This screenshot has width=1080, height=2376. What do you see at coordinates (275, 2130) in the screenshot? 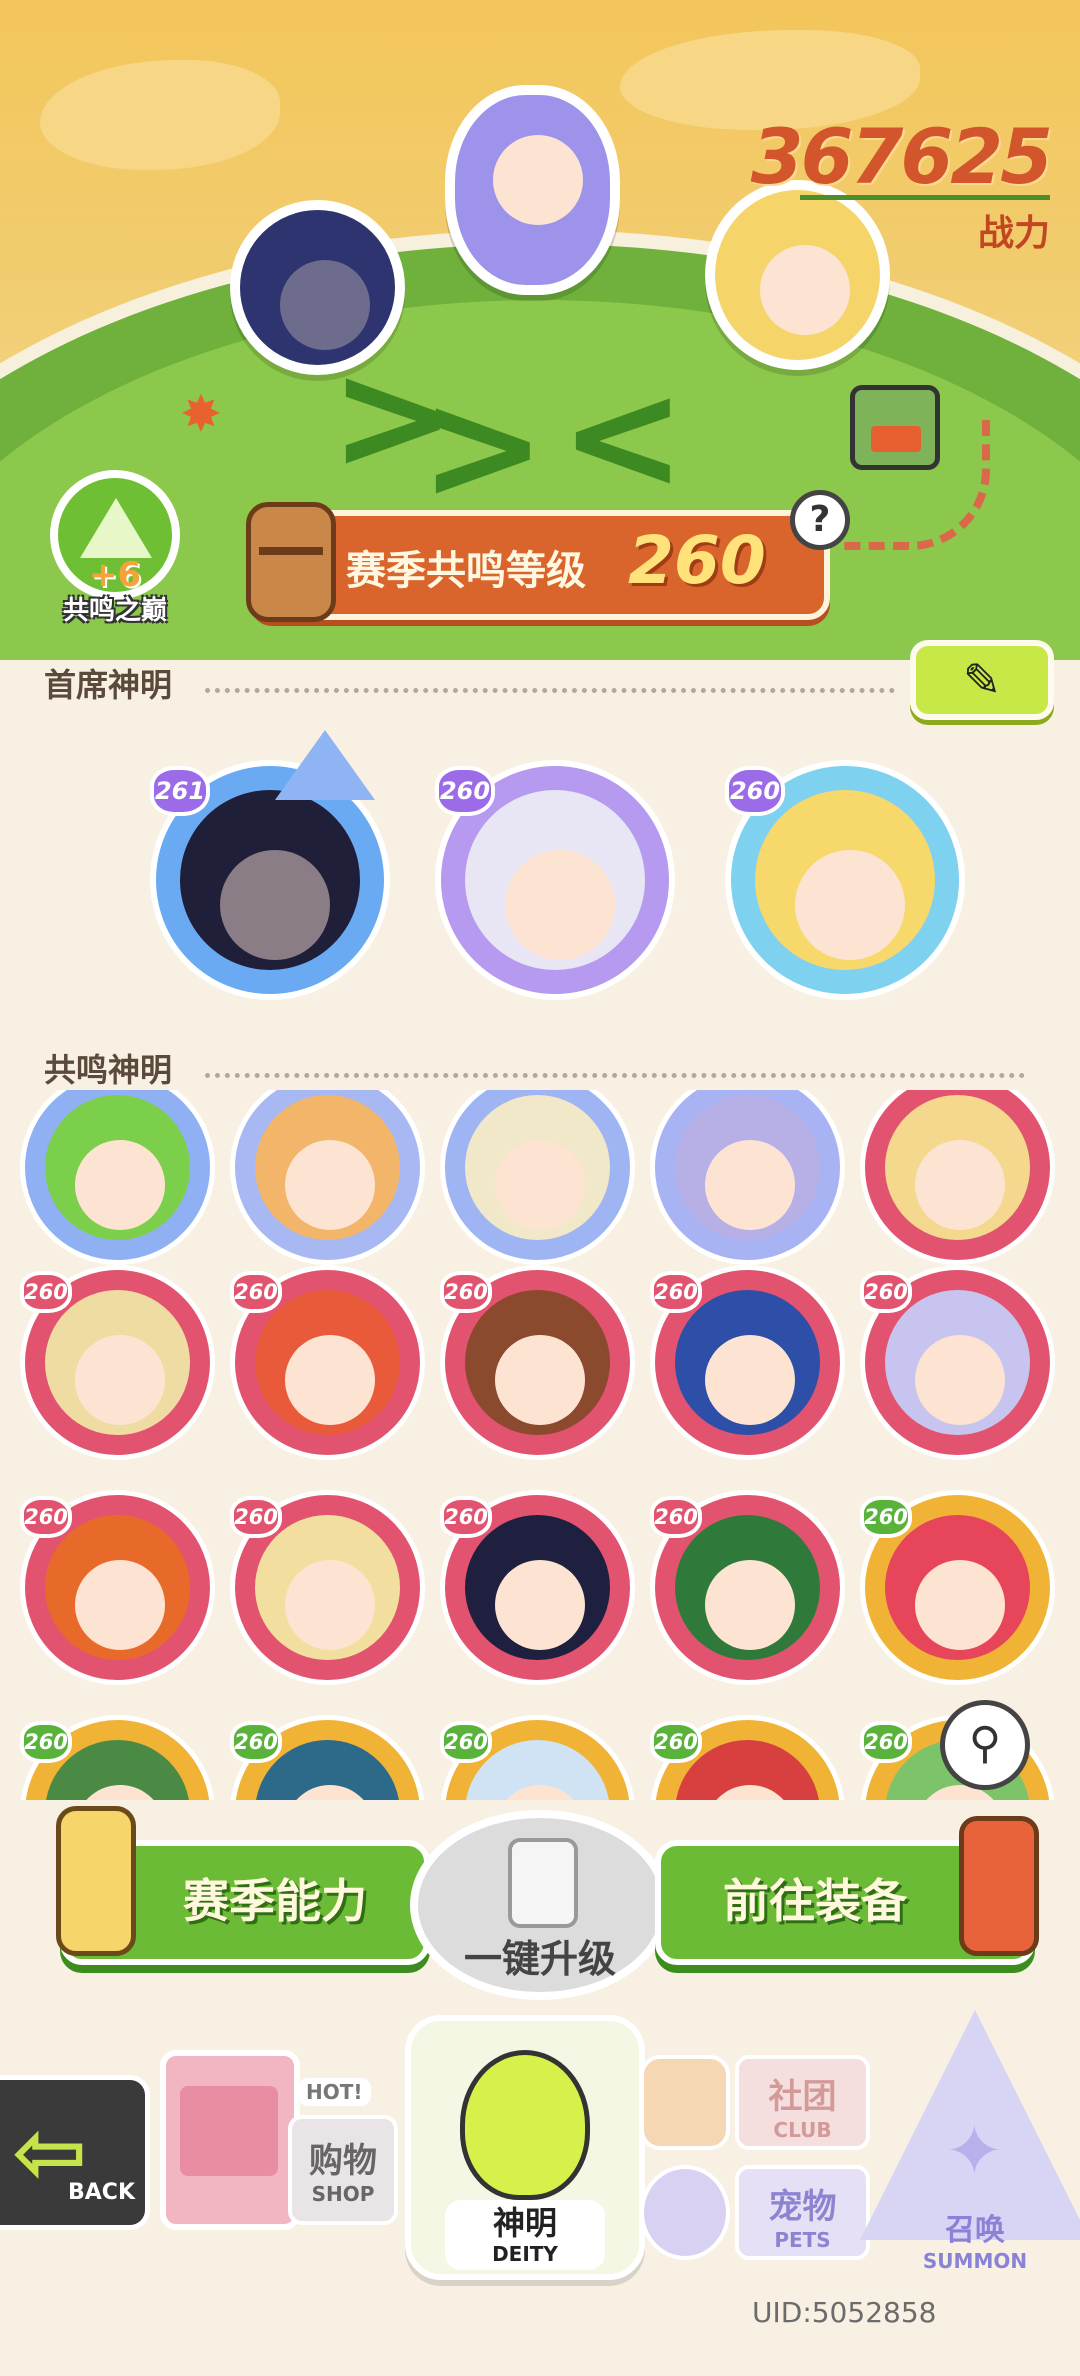
I see `nav-shop: HOT! 购物 SHOP` at bounding box center [275, 2130].